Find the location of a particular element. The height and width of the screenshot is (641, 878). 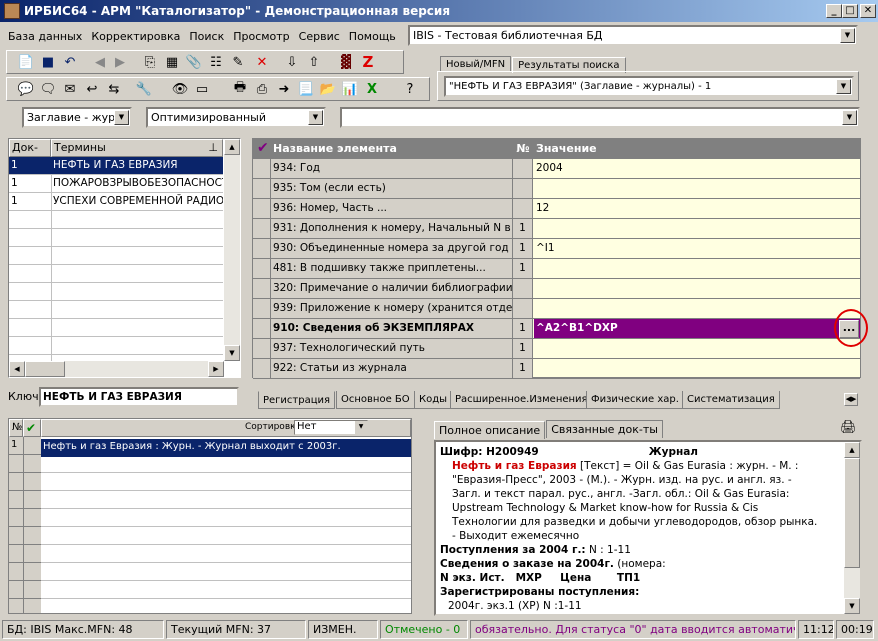

worksheet-row: 481: В подшивку также приплетены... 1 is located at coordinates (556, 269).